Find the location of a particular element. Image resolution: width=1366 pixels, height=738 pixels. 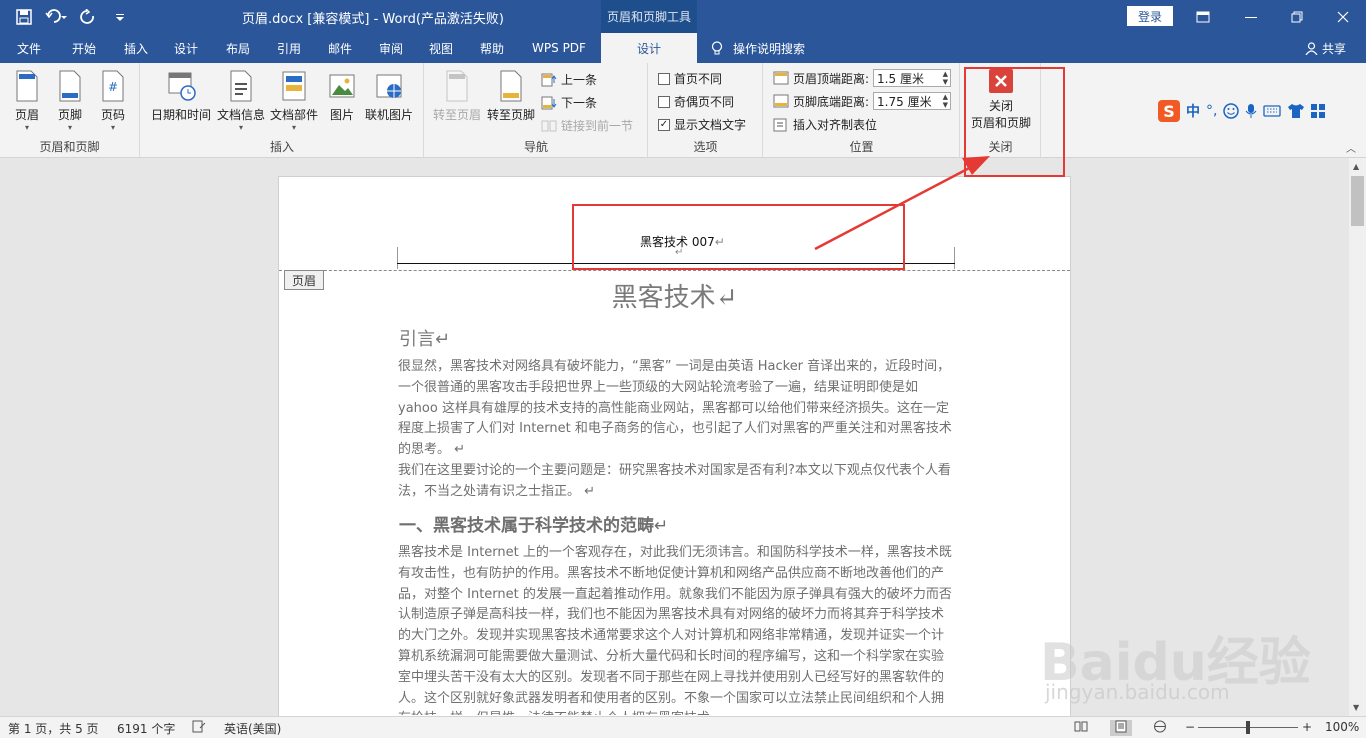

page-number-button: # 页码 ▾ is located at coordinates (113, 100).